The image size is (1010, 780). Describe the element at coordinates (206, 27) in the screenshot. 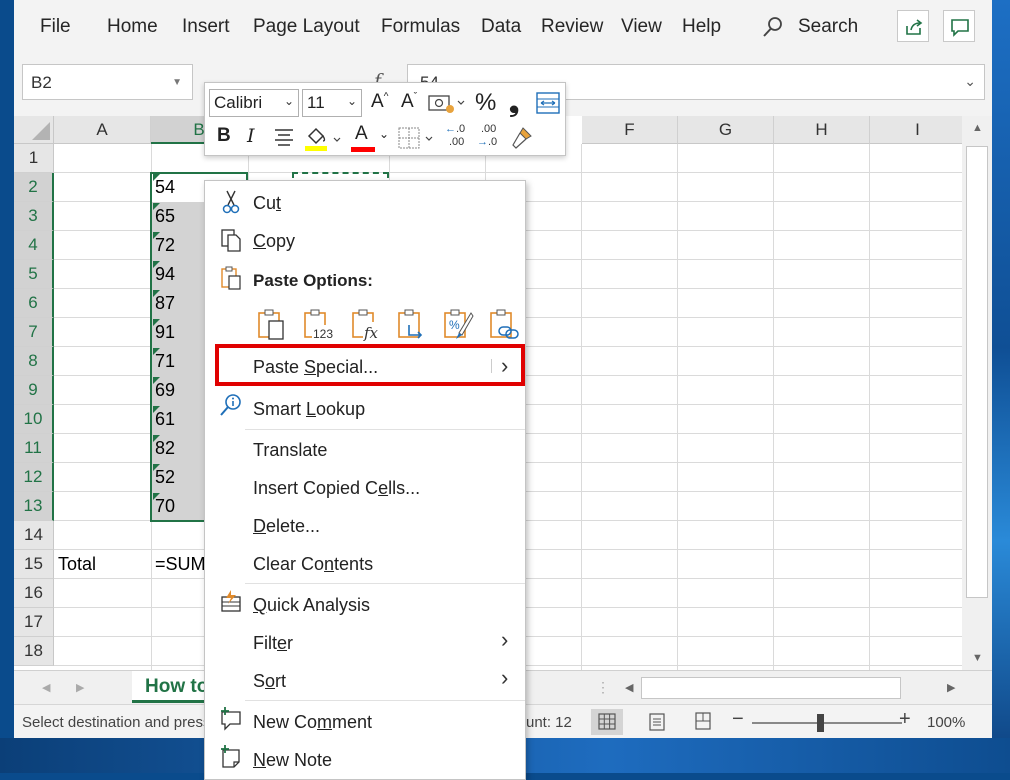

I see `tab-insert: Insert` at that location.